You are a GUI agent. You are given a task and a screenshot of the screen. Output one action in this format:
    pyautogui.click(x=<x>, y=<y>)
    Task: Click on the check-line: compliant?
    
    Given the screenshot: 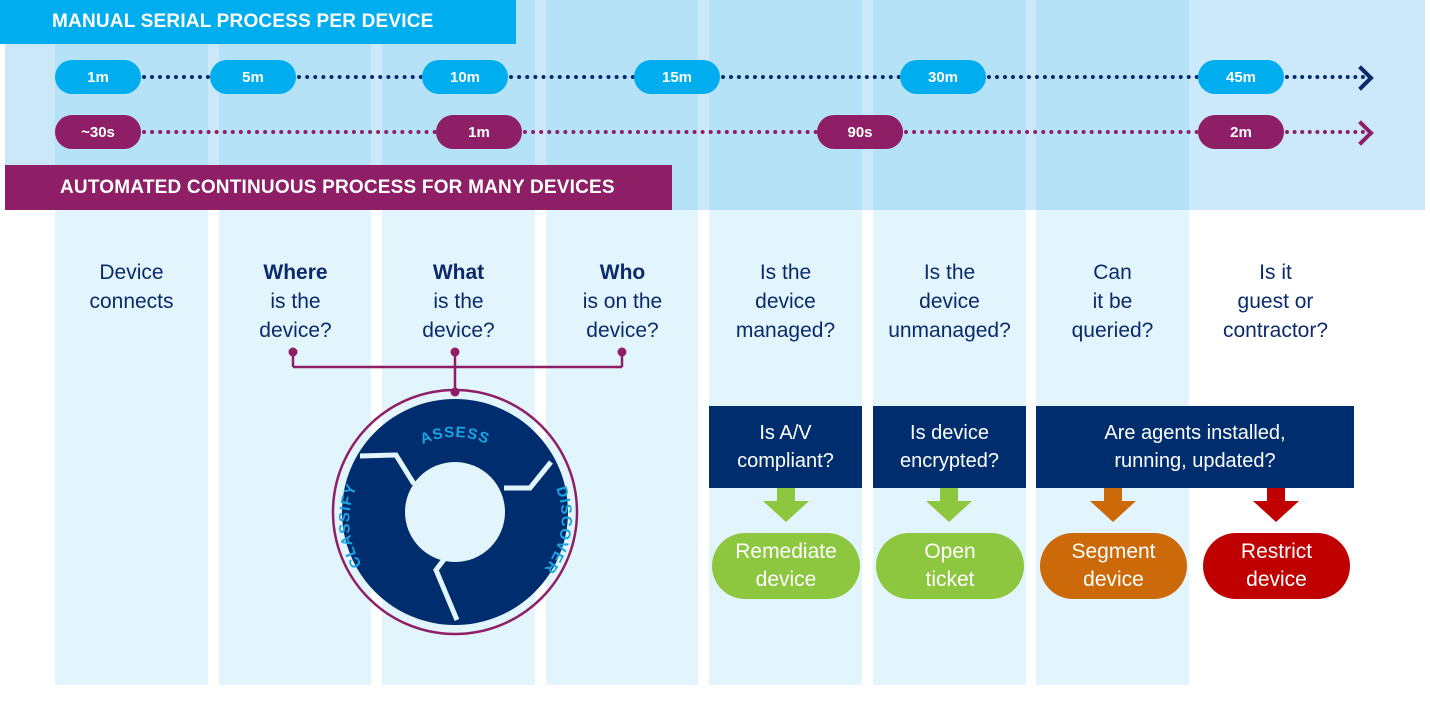 What is the action you would take?
    pyautogui.click(x=785, y=461)
    